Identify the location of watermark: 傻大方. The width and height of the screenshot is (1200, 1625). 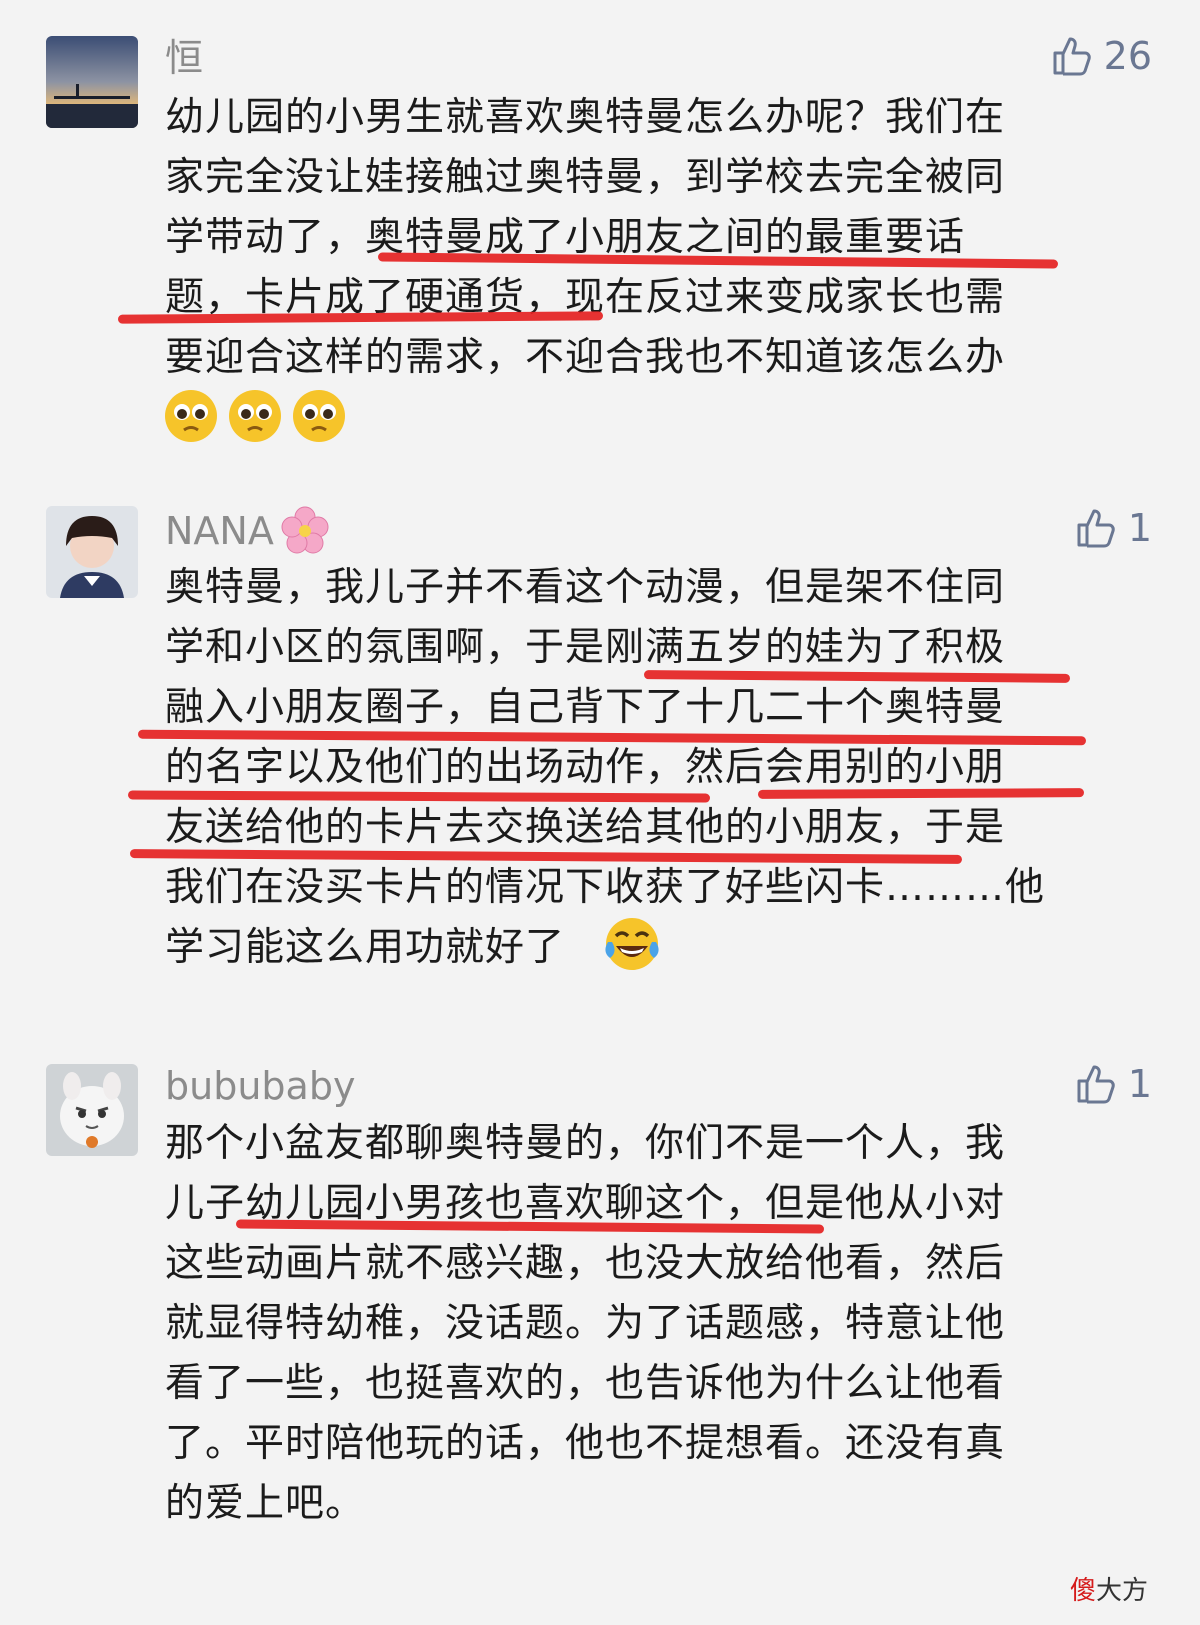
(1109, 1588).